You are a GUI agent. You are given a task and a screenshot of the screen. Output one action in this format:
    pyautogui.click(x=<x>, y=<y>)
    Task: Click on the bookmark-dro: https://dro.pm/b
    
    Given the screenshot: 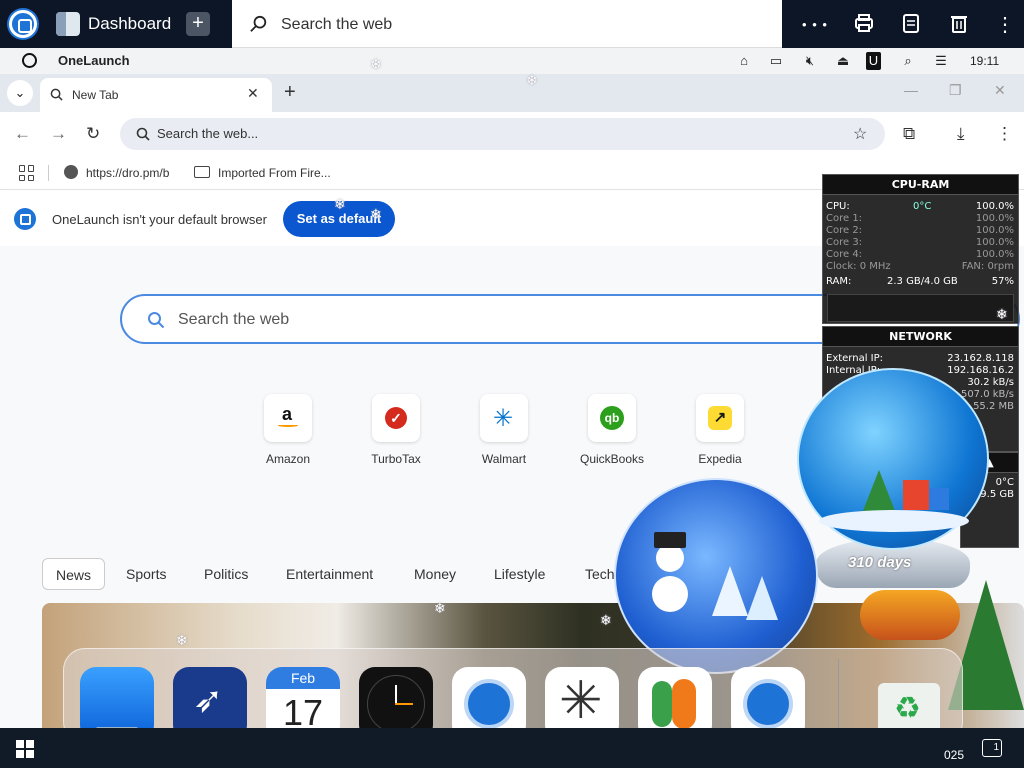 What is the action you would take?
    pyautogui.click(x=127, y=173)
    